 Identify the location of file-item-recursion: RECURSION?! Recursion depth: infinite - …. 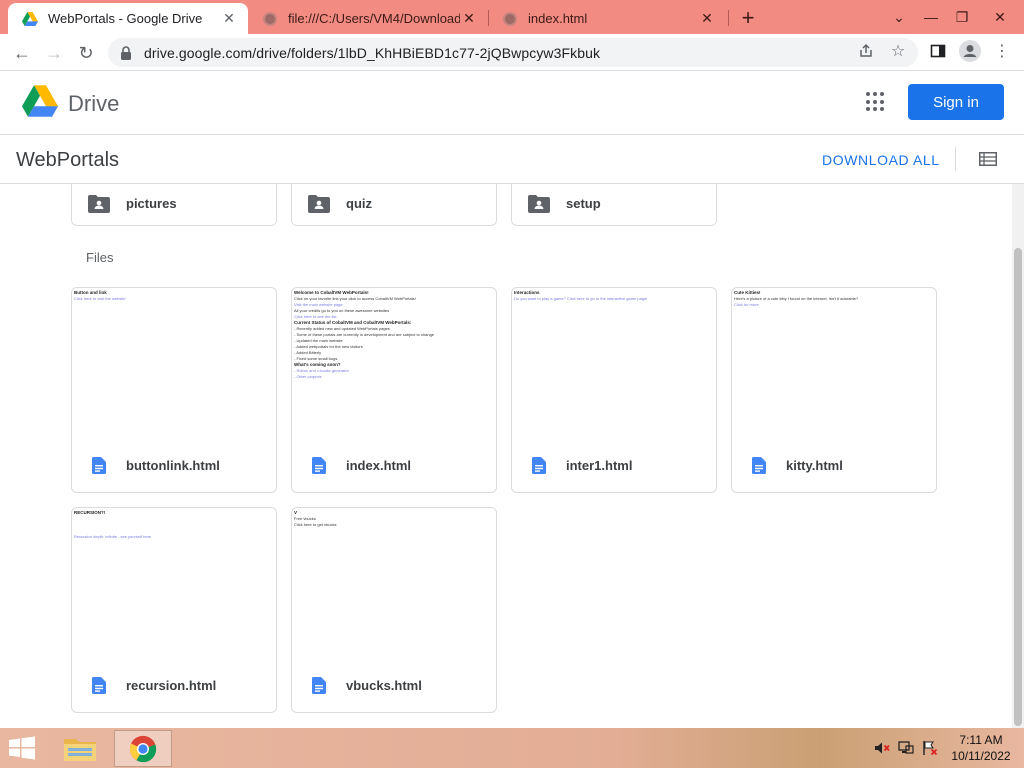
(174, 610).